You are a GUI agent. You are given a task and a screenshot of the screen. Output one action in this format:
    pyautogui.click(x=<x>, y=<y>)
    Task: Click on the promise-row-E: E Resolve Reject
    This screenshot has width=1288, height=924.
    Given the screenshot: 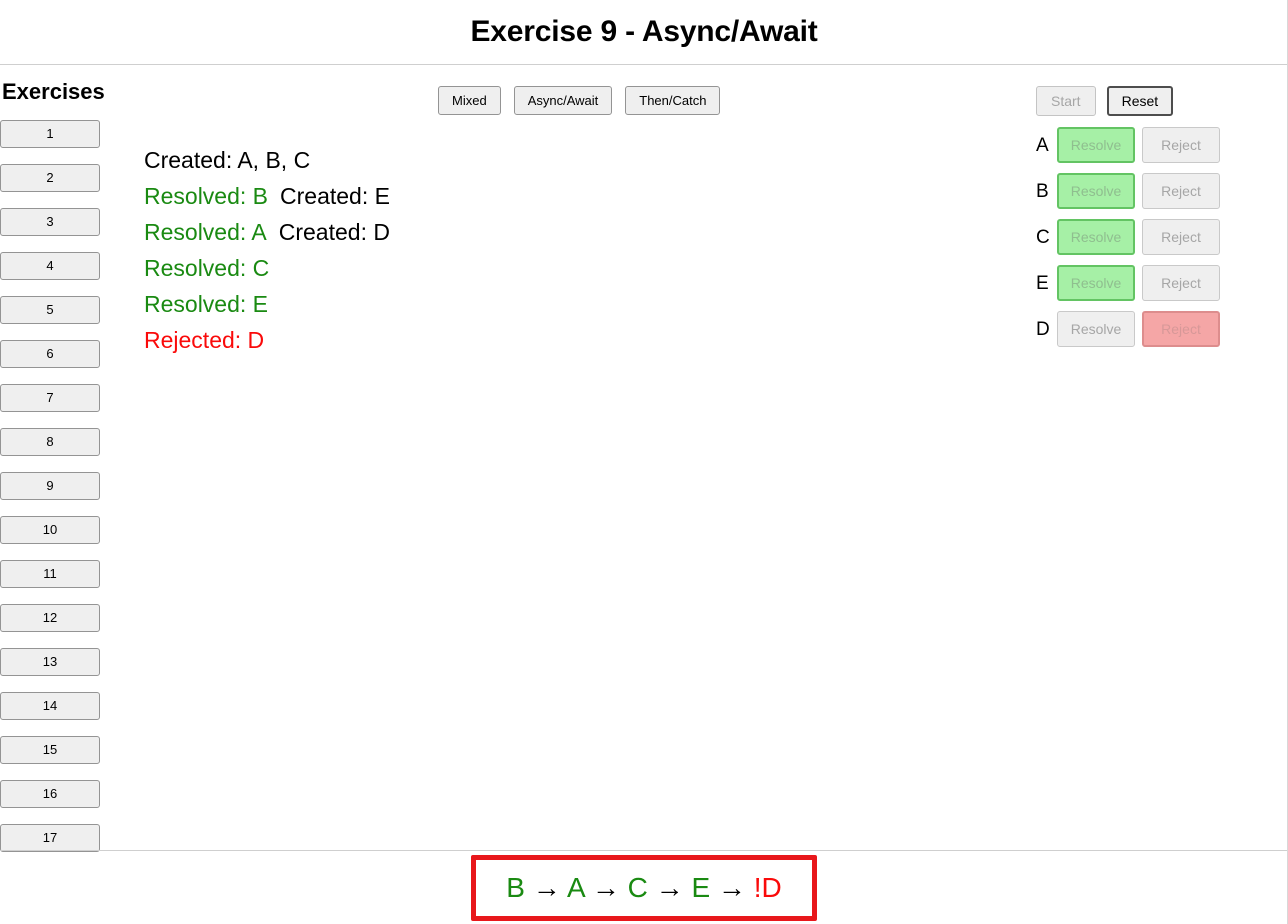 What is the action you would take?
    pyautogui.click(x=1151, y=283)
    